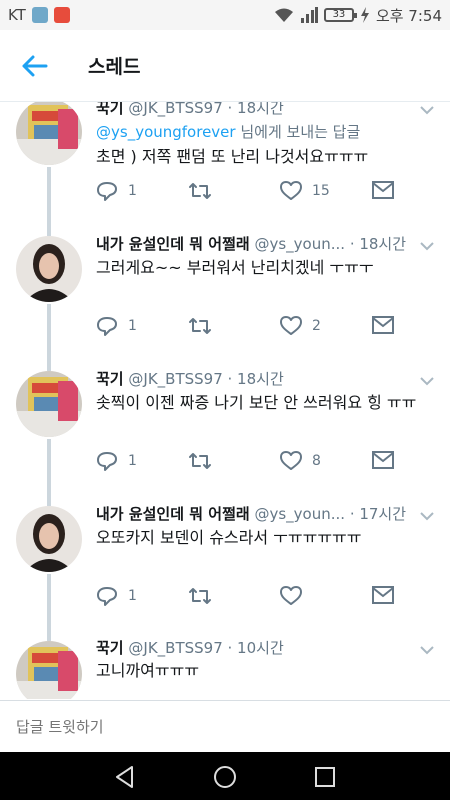  I want to click on like-count: 8, so click(316, 461).